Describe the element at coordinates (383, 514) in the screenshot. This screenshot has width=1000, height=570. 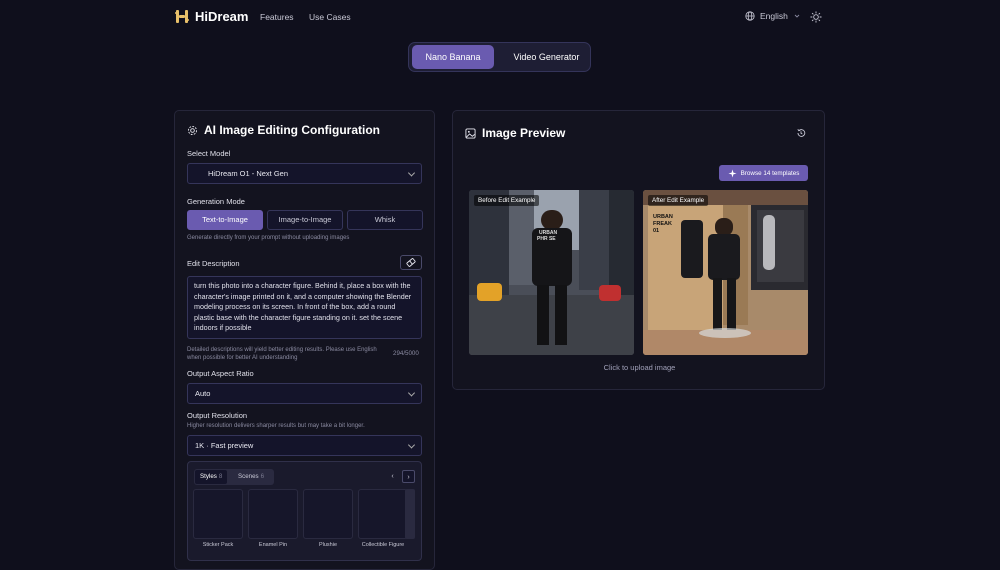
I see `template-card-collectible-figure` at that location.